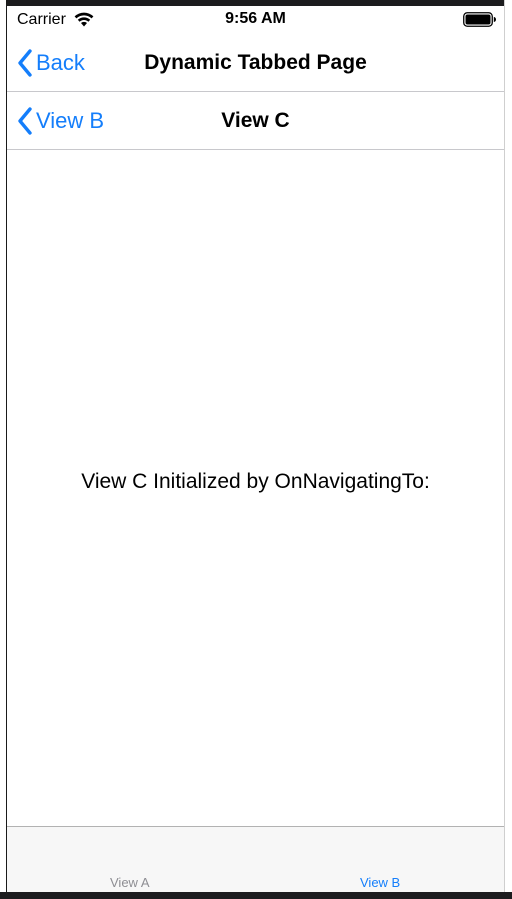 This screenshot has height=899, width=512. I want to click on initialization-message: View C Initialized by OnNavigatingTo:, so click(255, 481).